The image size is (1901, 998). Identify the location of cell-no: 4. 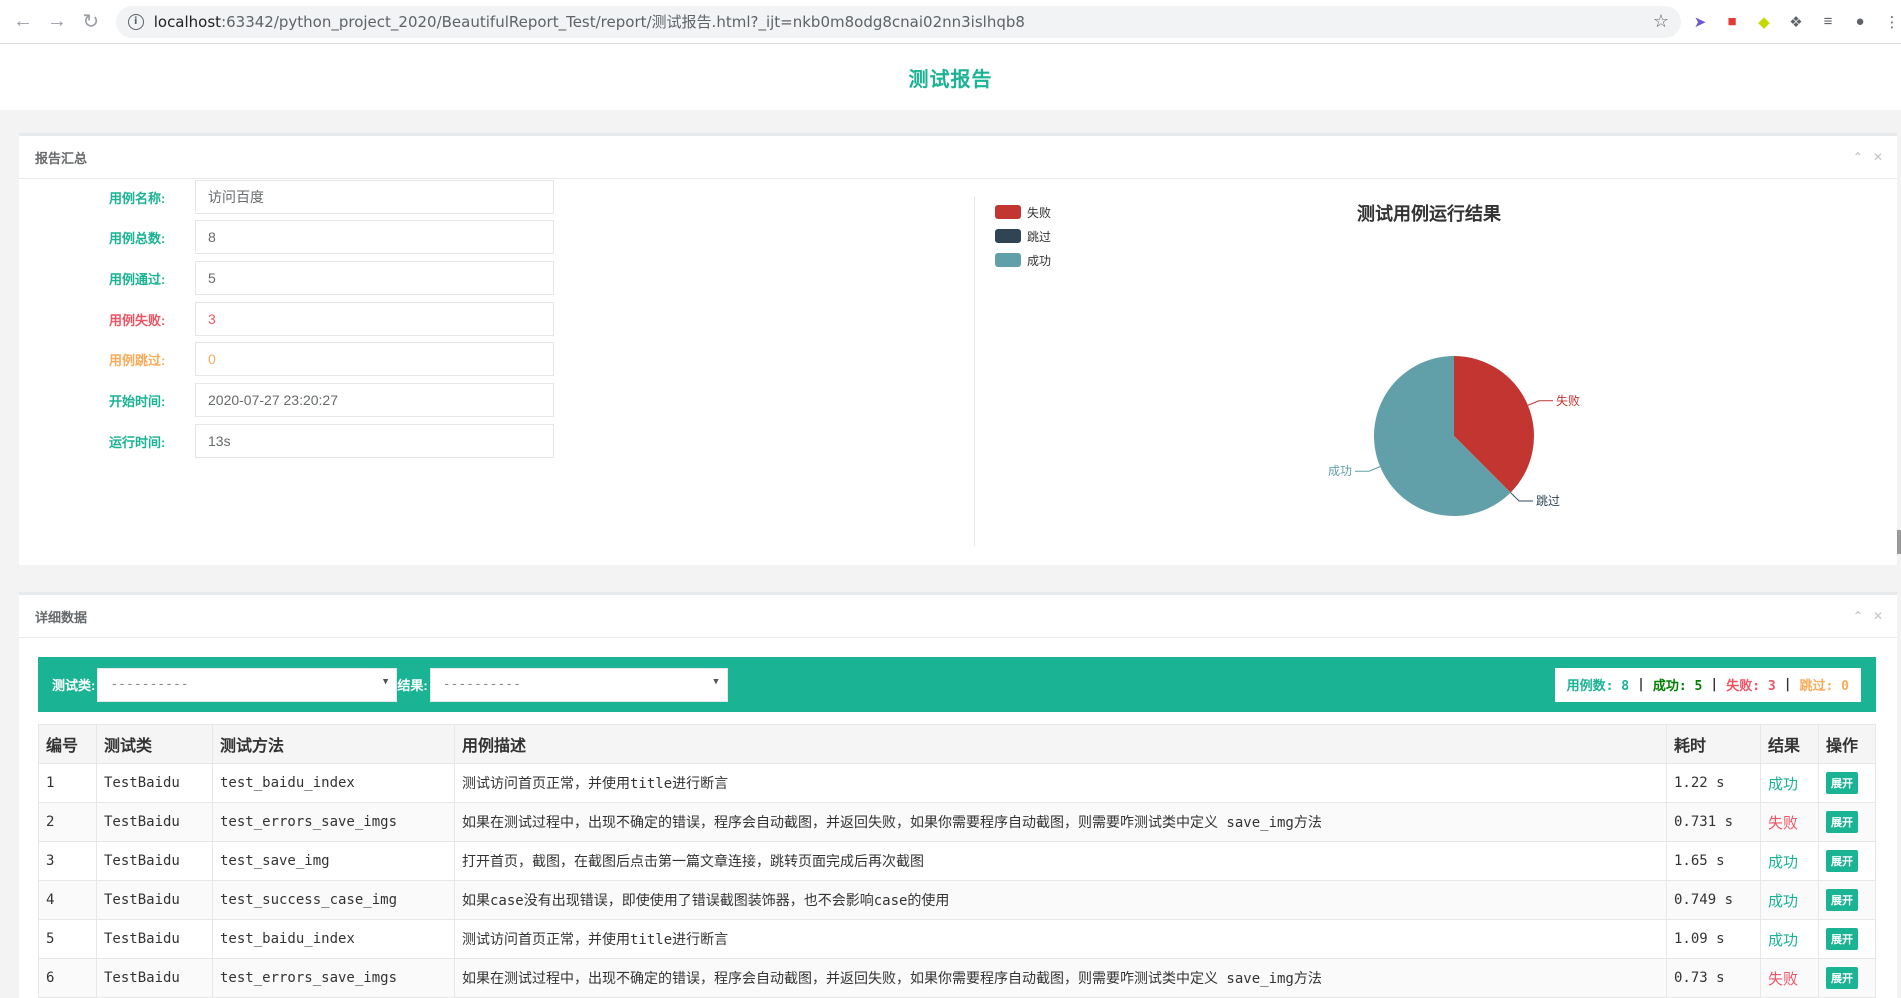
(67, 900).